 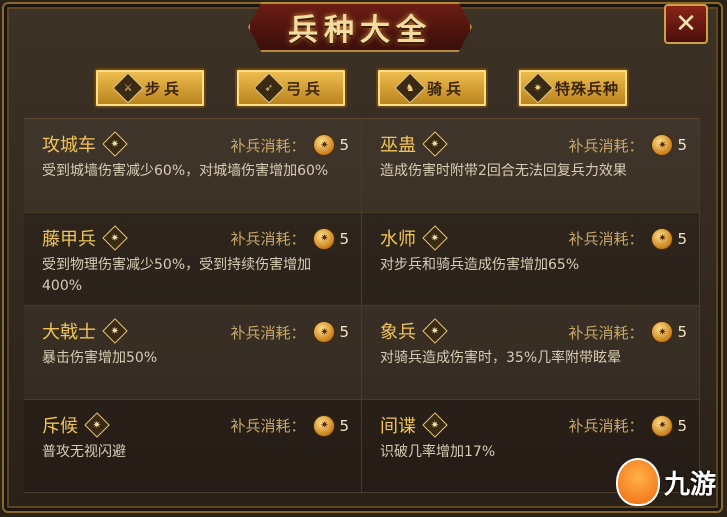 What do you see at coordinates (163, 88) in the screenshot?
I see `tab-label: 步兵` at bounding box center [163, 88].